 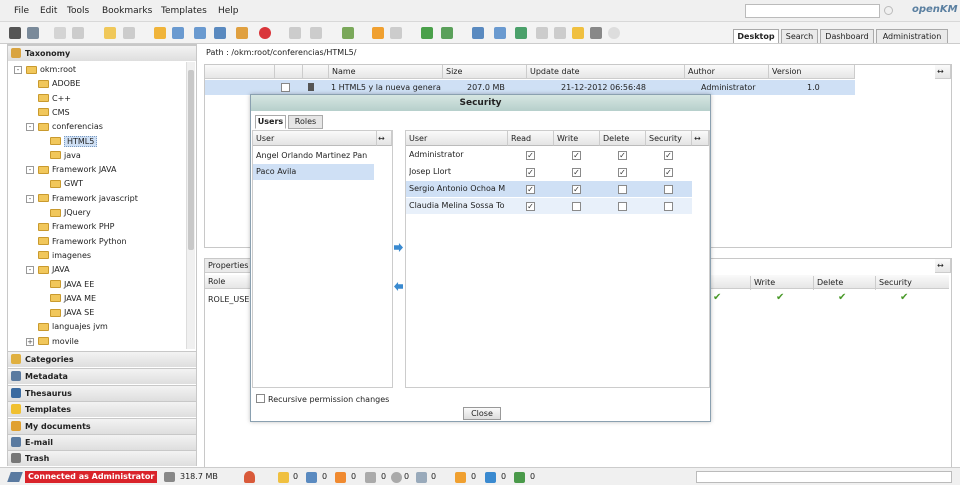 I want to click on trash-header: Trash, so click(x=102, y=458).